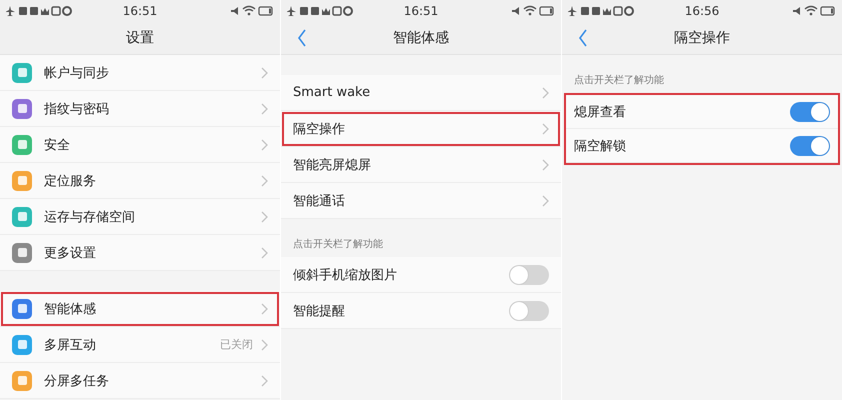 The height and width of the screenshot is (400, 842). What do you see at coordinates (702, 146) in the screenshot?
I see `settings-row: 隔空解锁` at bounding box center [702, 146].